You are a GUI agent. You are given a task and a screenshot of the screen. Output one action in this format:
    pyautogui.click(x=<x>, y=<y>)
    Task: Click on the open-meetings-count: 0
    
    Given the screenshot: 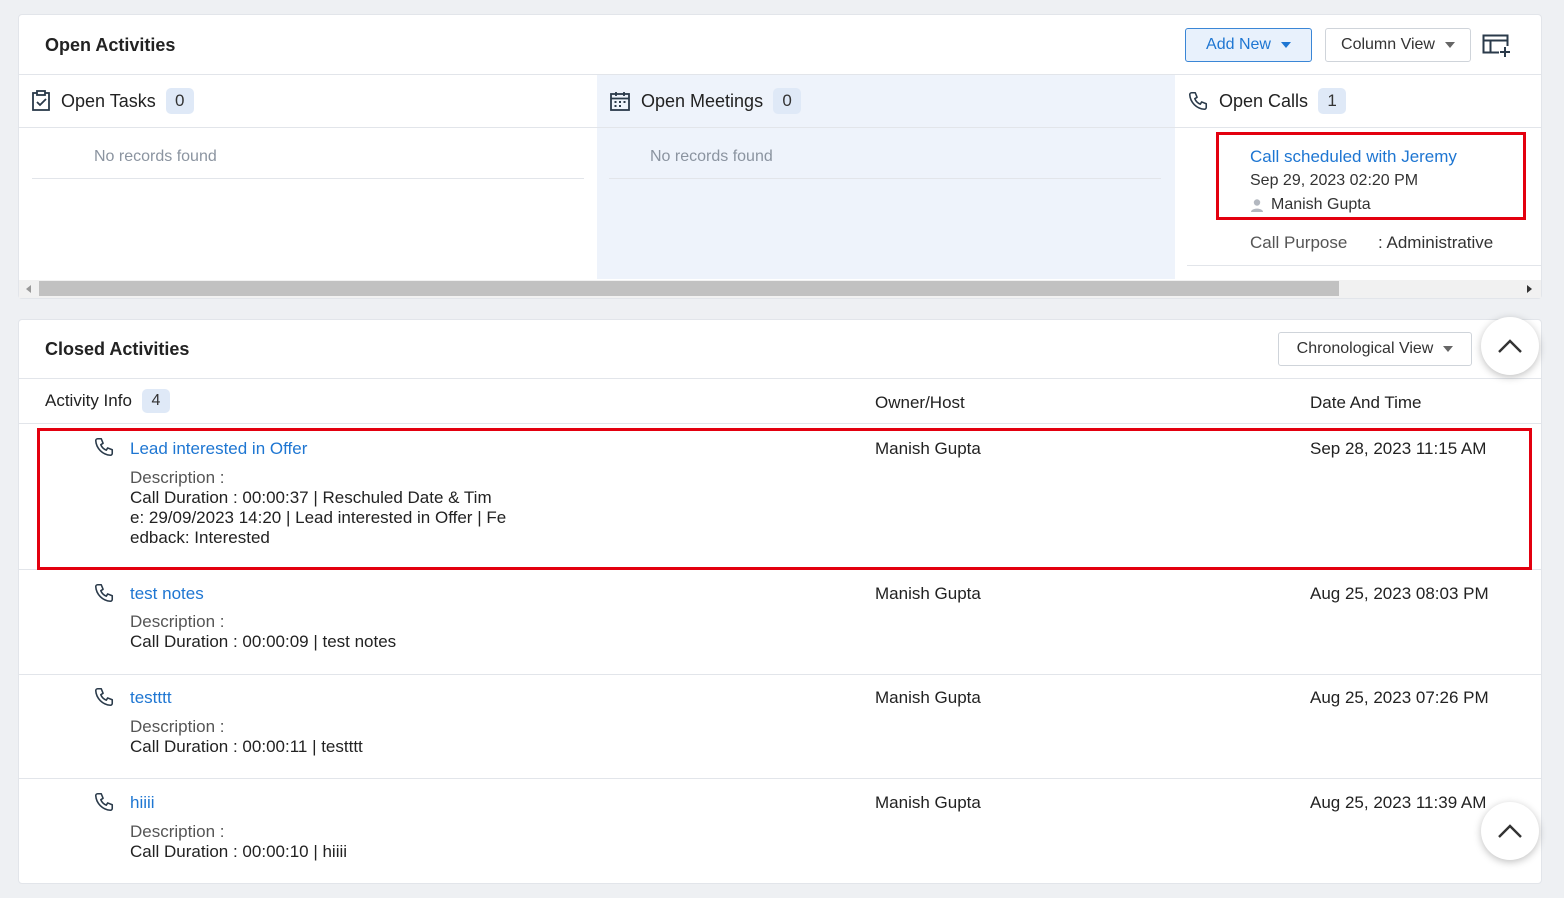 What is the action you would take?
    pyautogui.click(x=787, y=101)
    